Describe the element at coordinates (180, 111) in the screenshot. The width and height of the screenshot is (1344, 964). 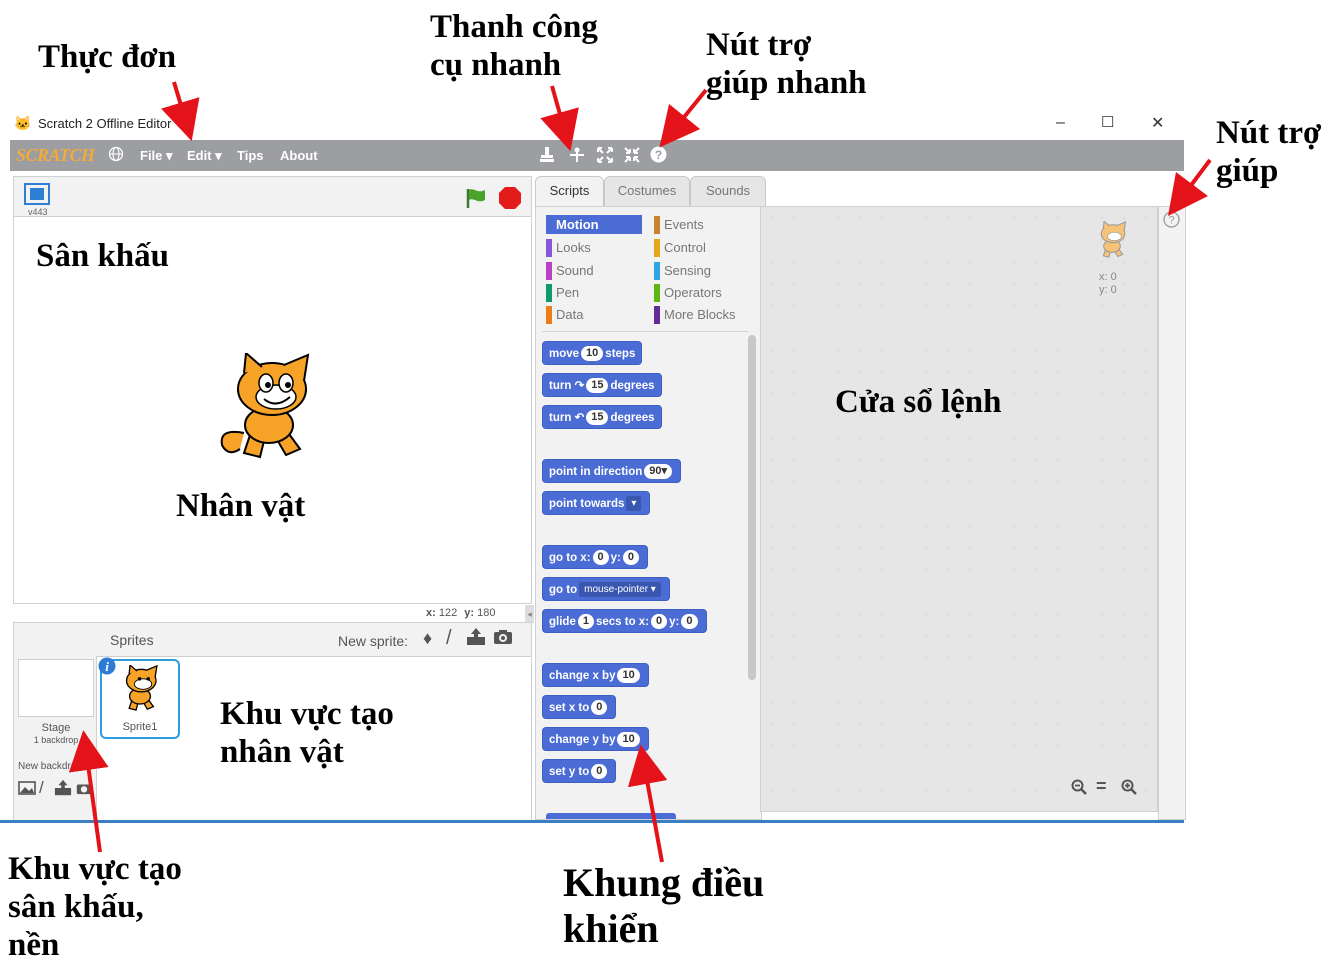
I see `arrow-menu` at that location.